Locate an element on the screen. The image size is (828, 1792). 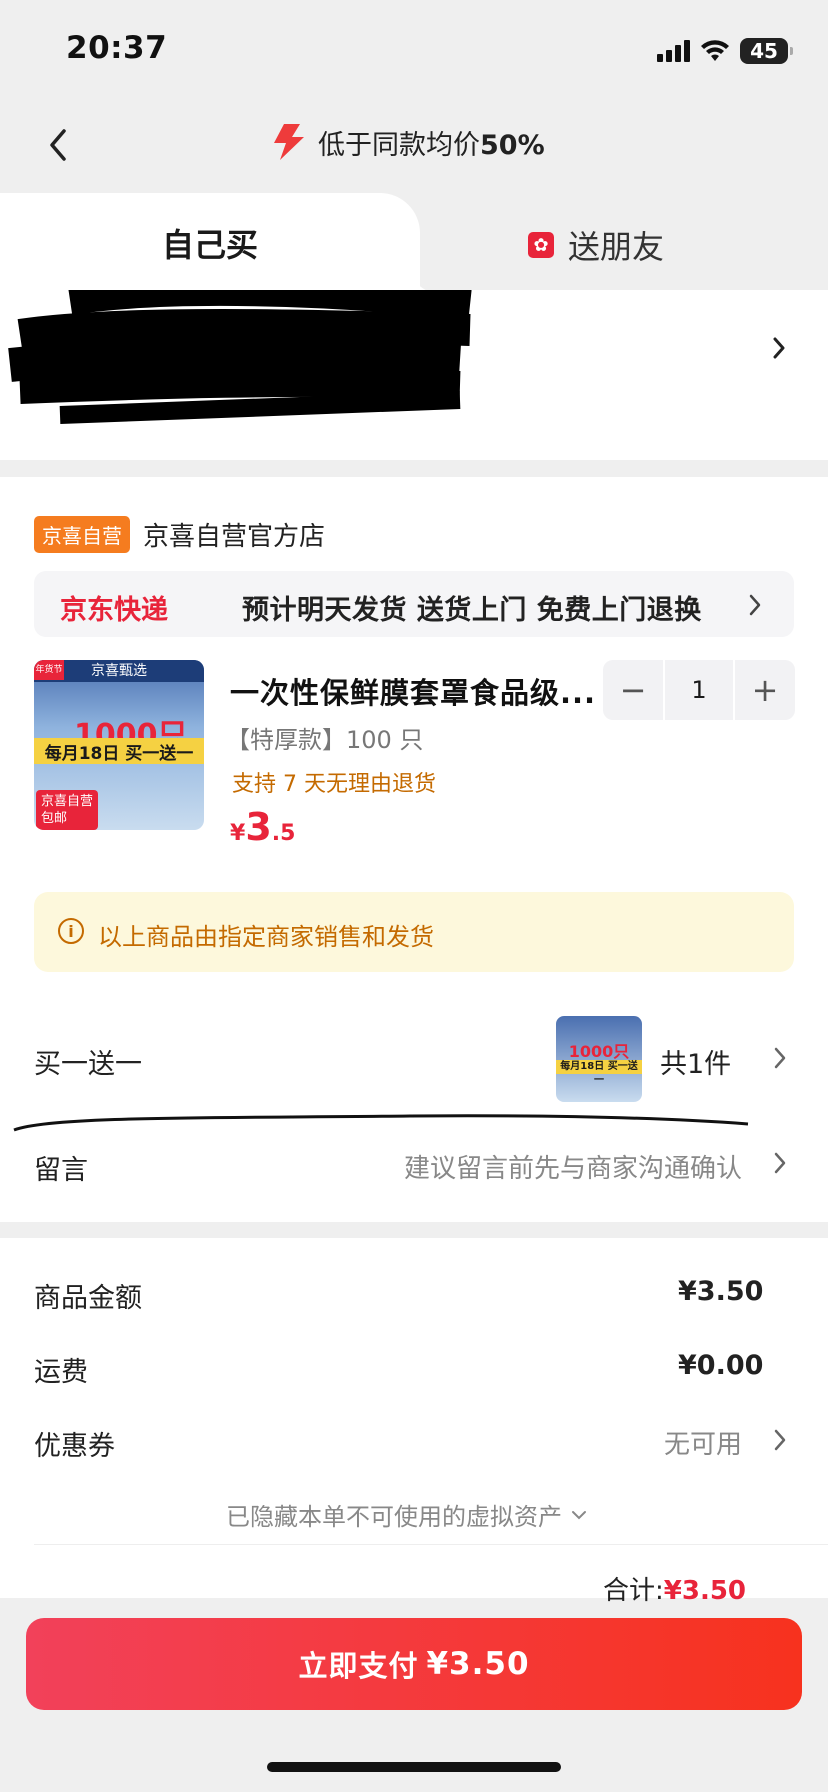
thumb-tag: 年货节 is located at coordinates (49, 670).